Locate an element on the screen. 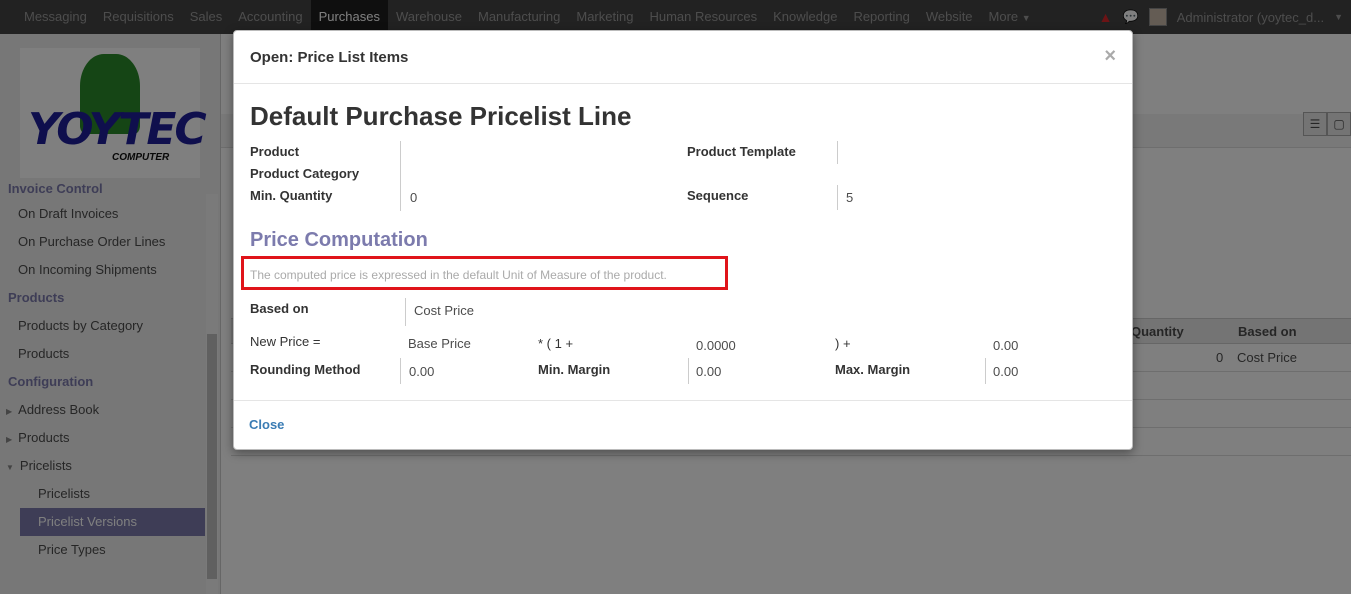  close-button: Close is located at coordinates (266, 424).